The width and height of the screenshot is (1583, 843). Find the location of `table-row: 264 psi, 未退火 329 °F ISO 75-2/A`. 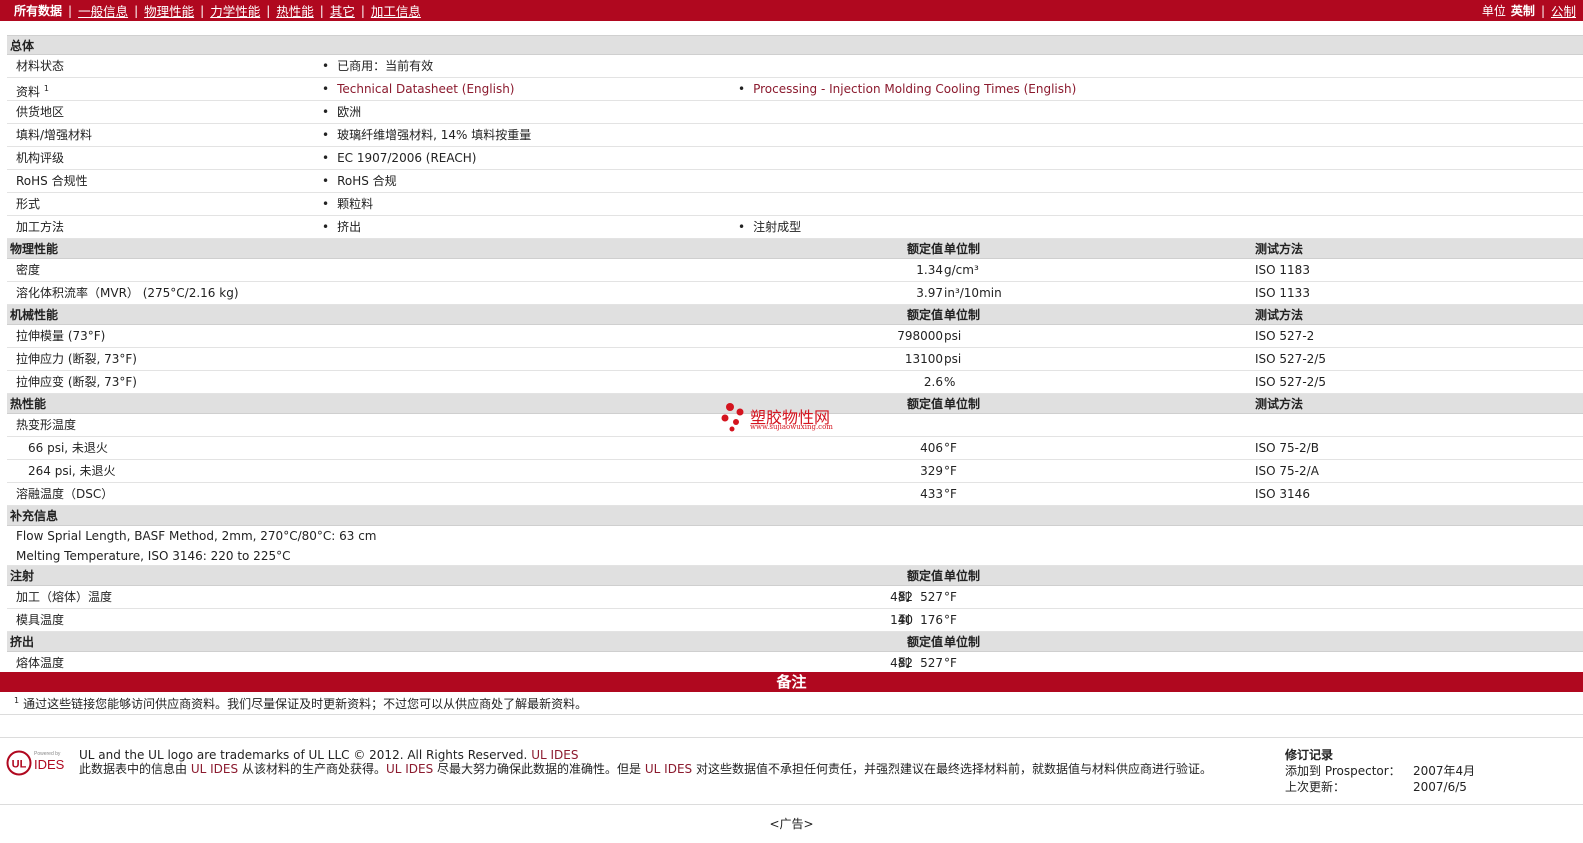

table-row: 264 psi, 未退火 329 °F ISO 75-2/A is located at coordinates (795, 471).